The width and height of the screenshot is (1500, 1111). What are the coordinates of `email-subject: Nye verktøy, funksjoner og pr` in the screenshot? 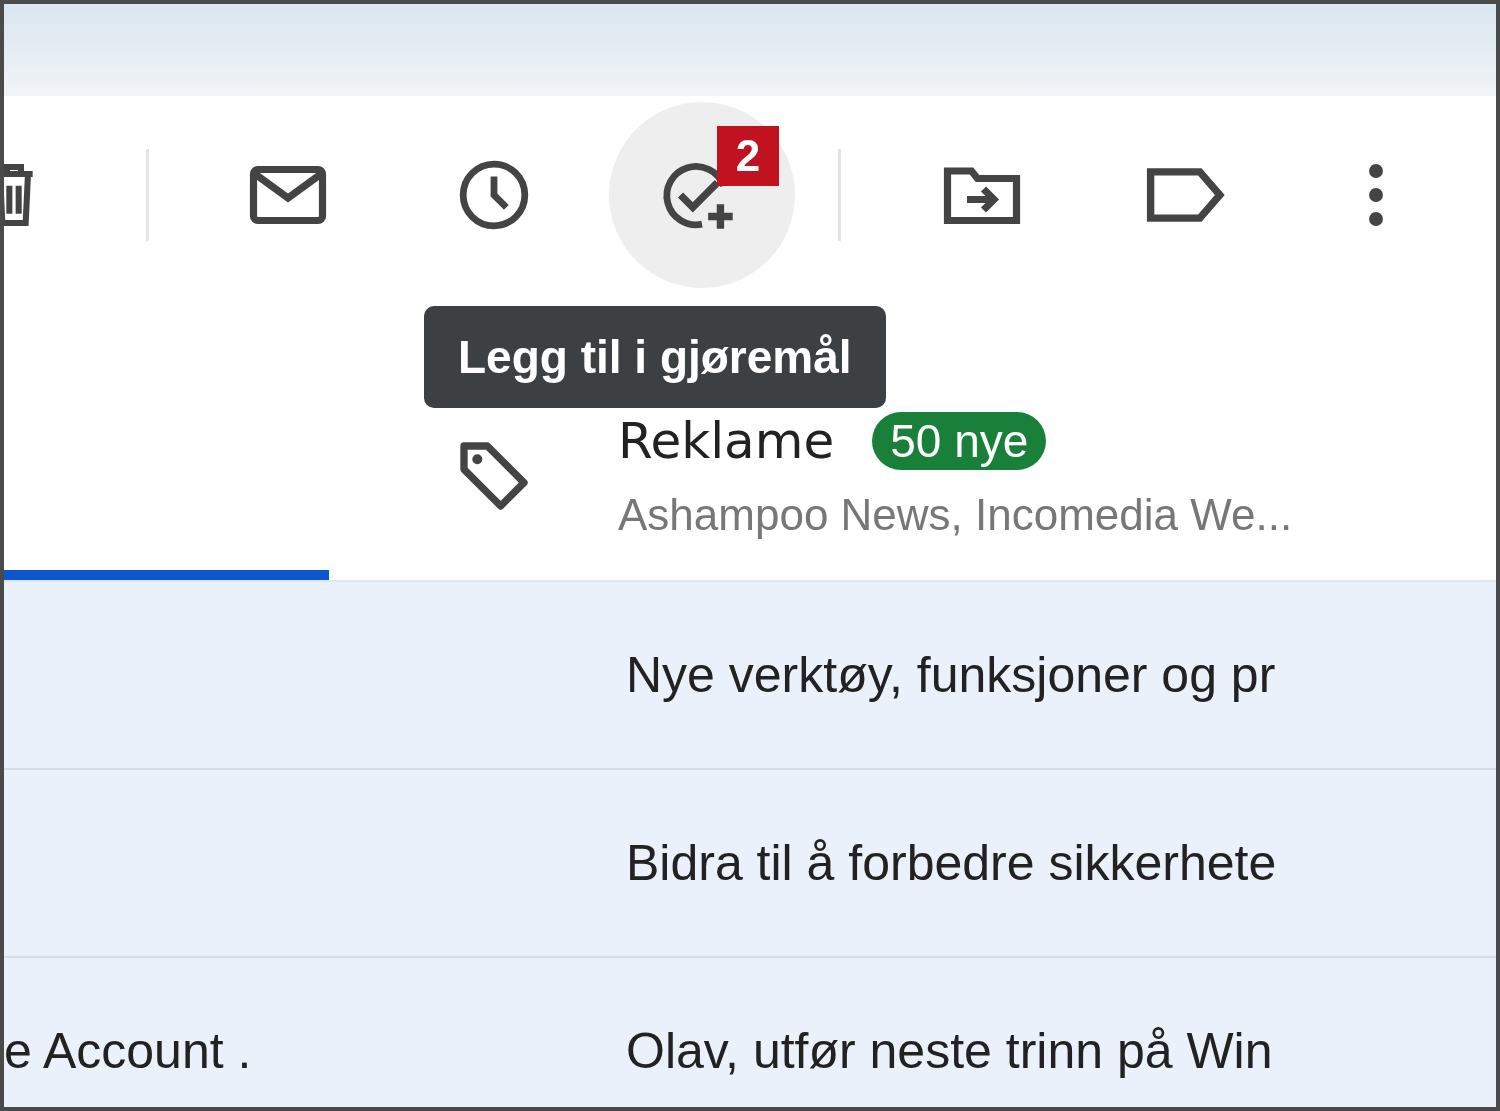 It's located at (951, 675).